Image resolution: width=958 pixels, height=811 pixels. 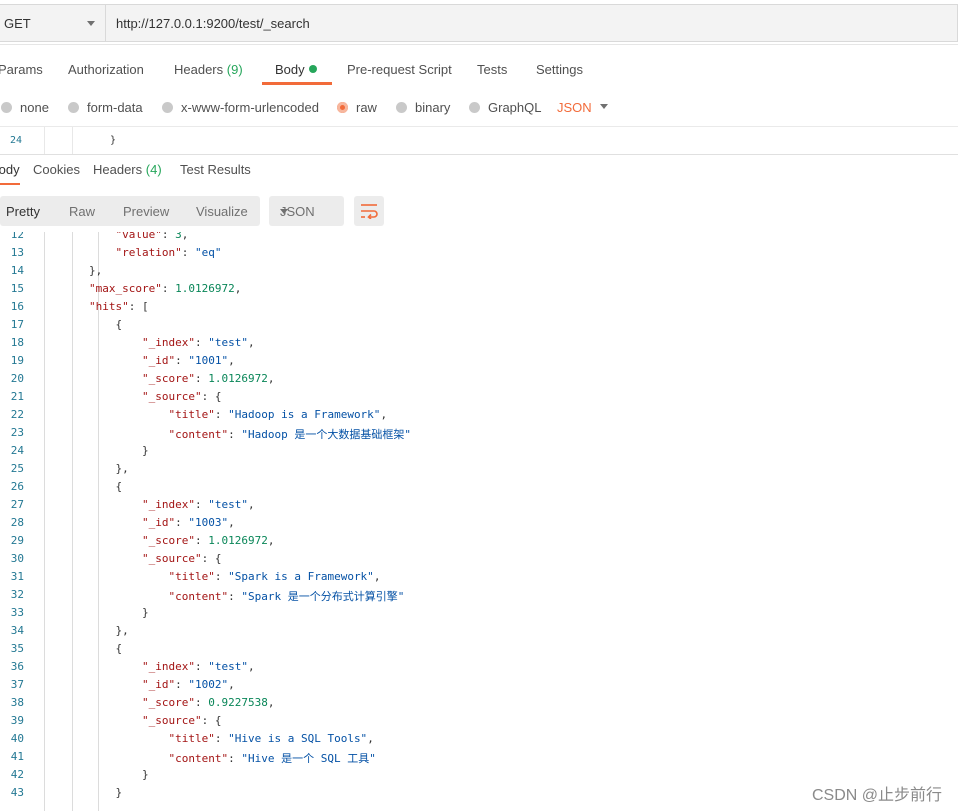 What do you see at coordinates (240, 107) in the screenshot?
I see `radio-x-www-form-urlencoded: x-www-form-urlencoded` at bounding box center [240, 107].